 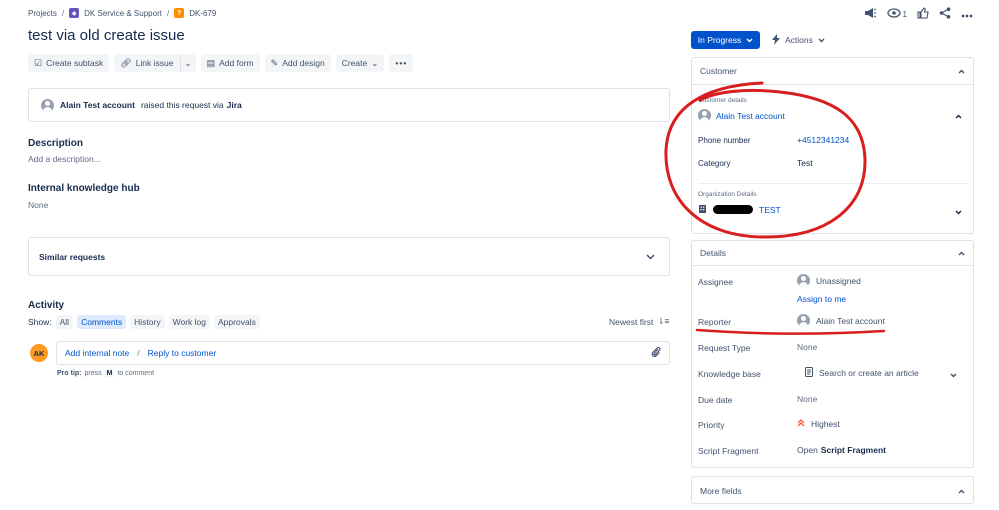 What do you see at coordinates (274, 62) in the screenshot?
I see `design-brush-icon: ✎` at bounding box center [274, 62].